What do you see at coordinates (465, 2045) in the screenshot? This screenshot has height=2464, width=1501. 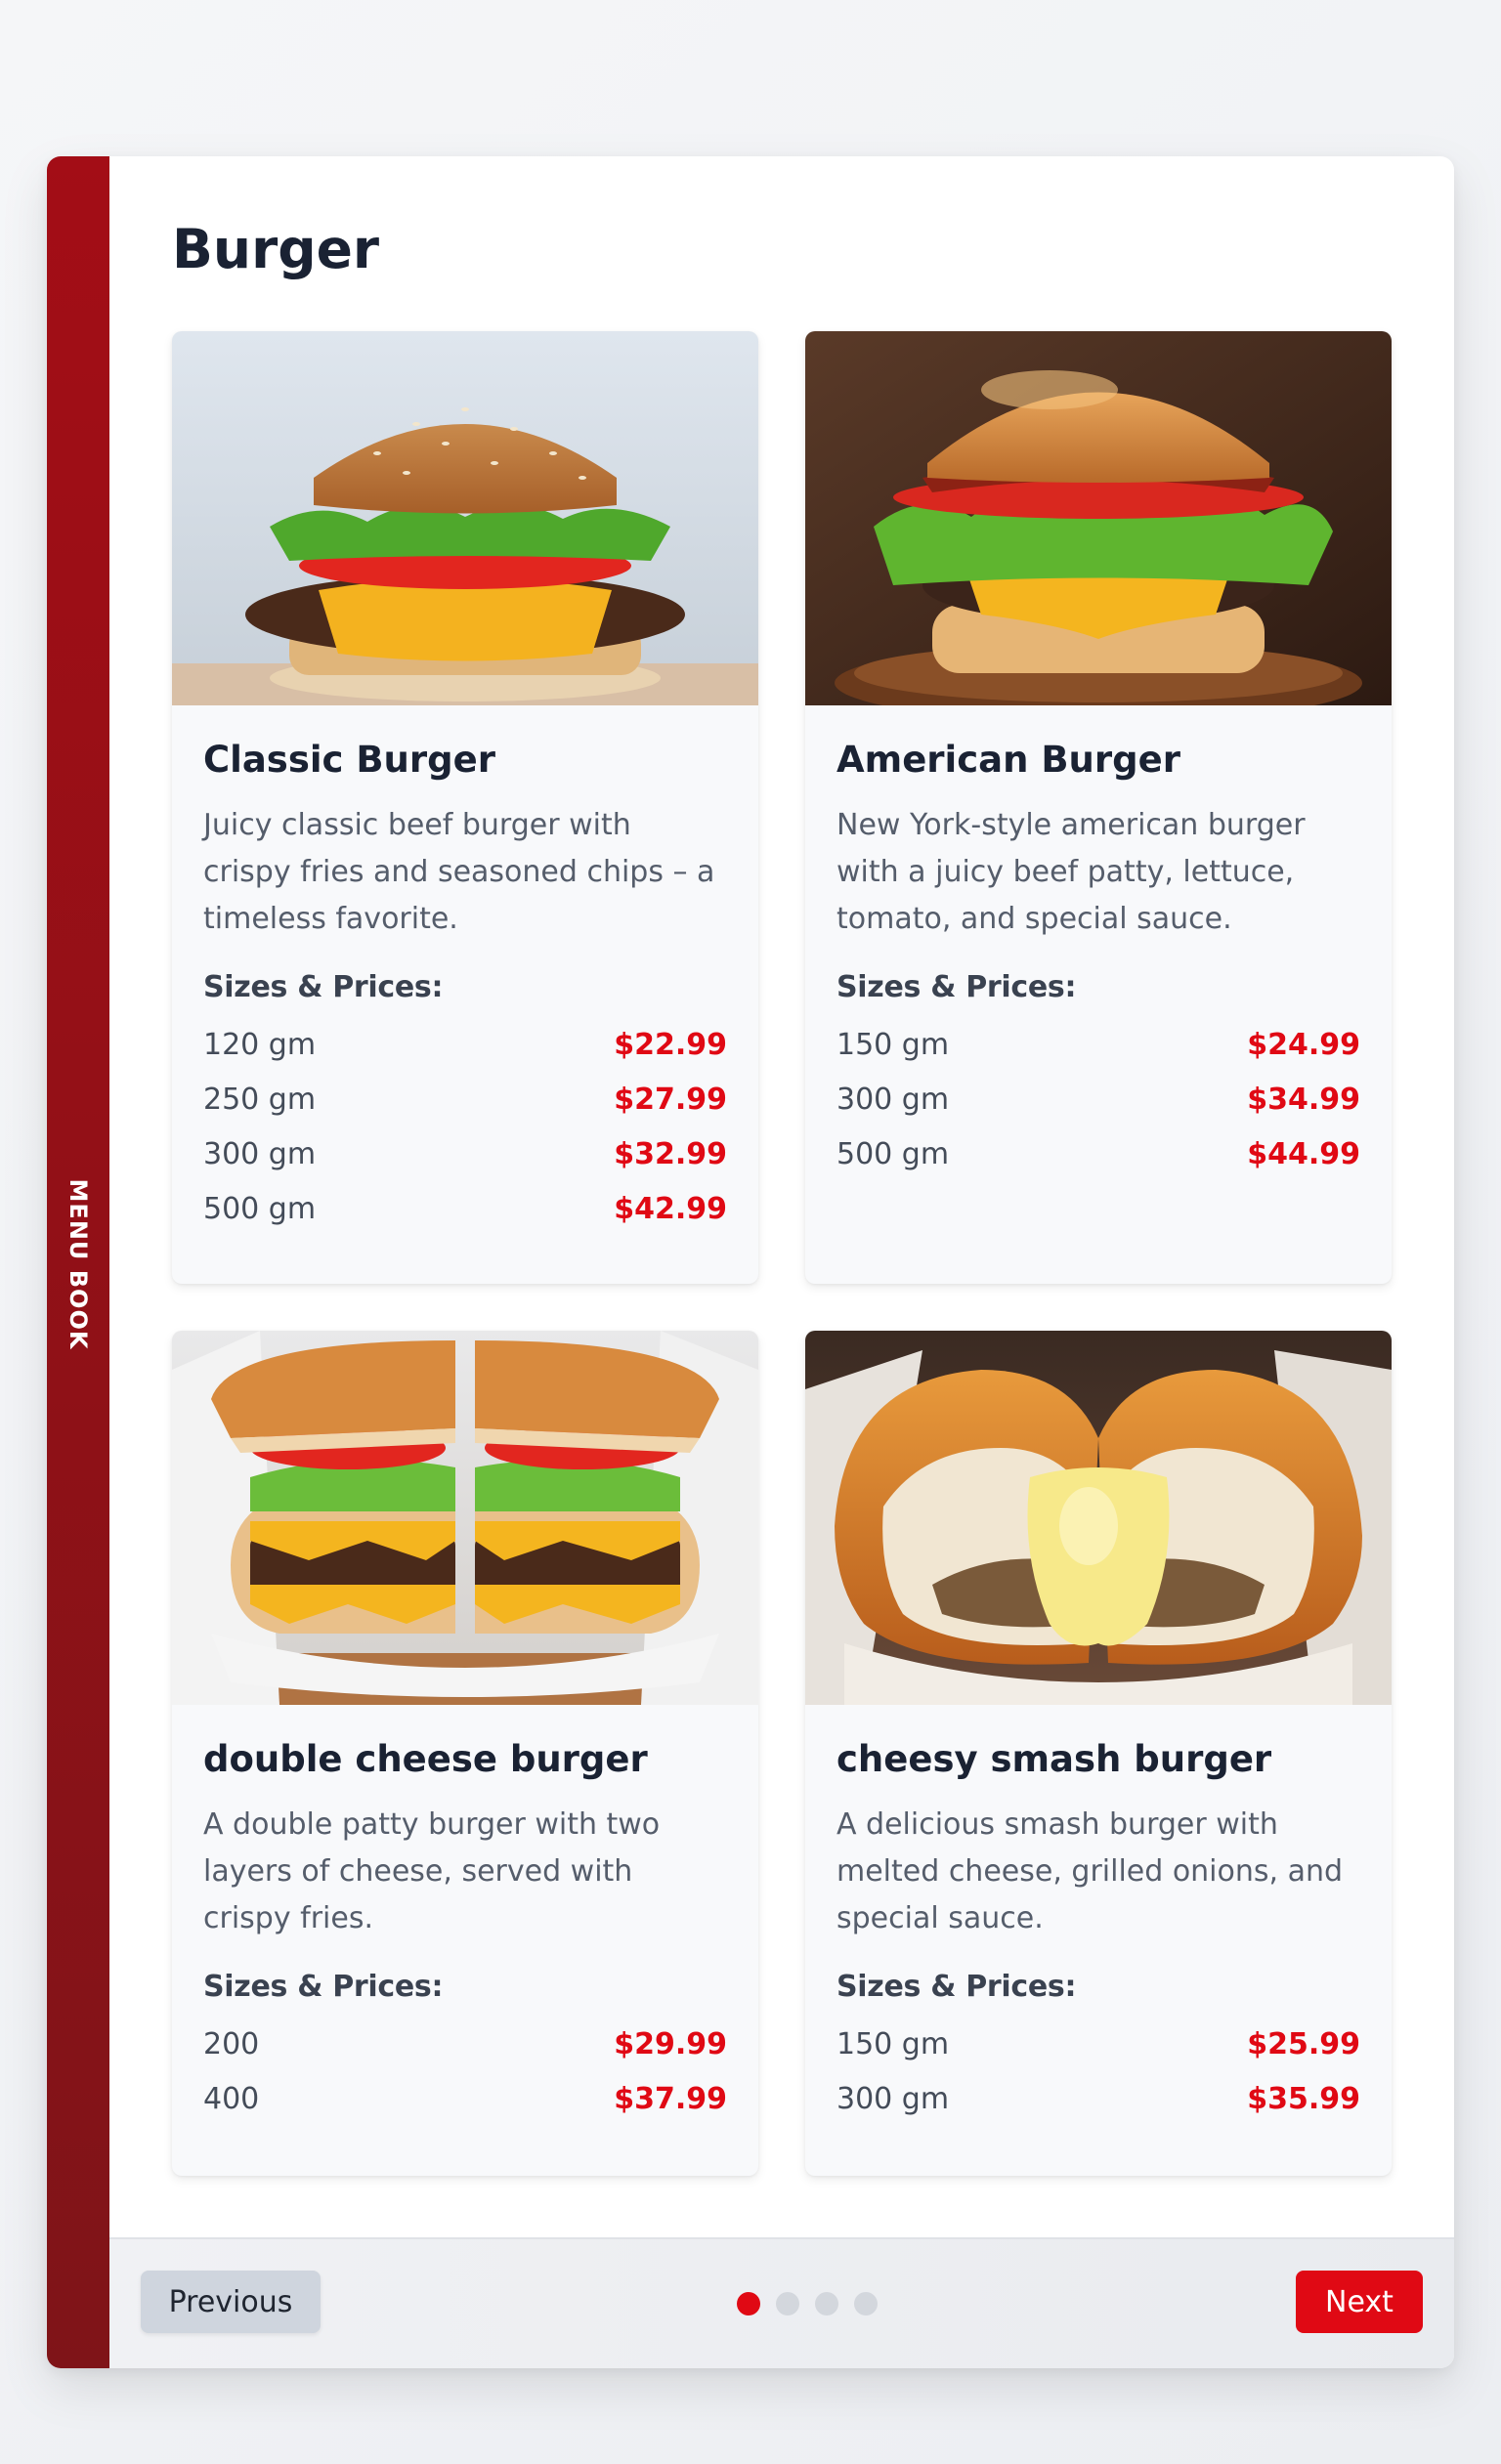 I see `price-row: 200 $29.99` at bounding box center [465, 2045].